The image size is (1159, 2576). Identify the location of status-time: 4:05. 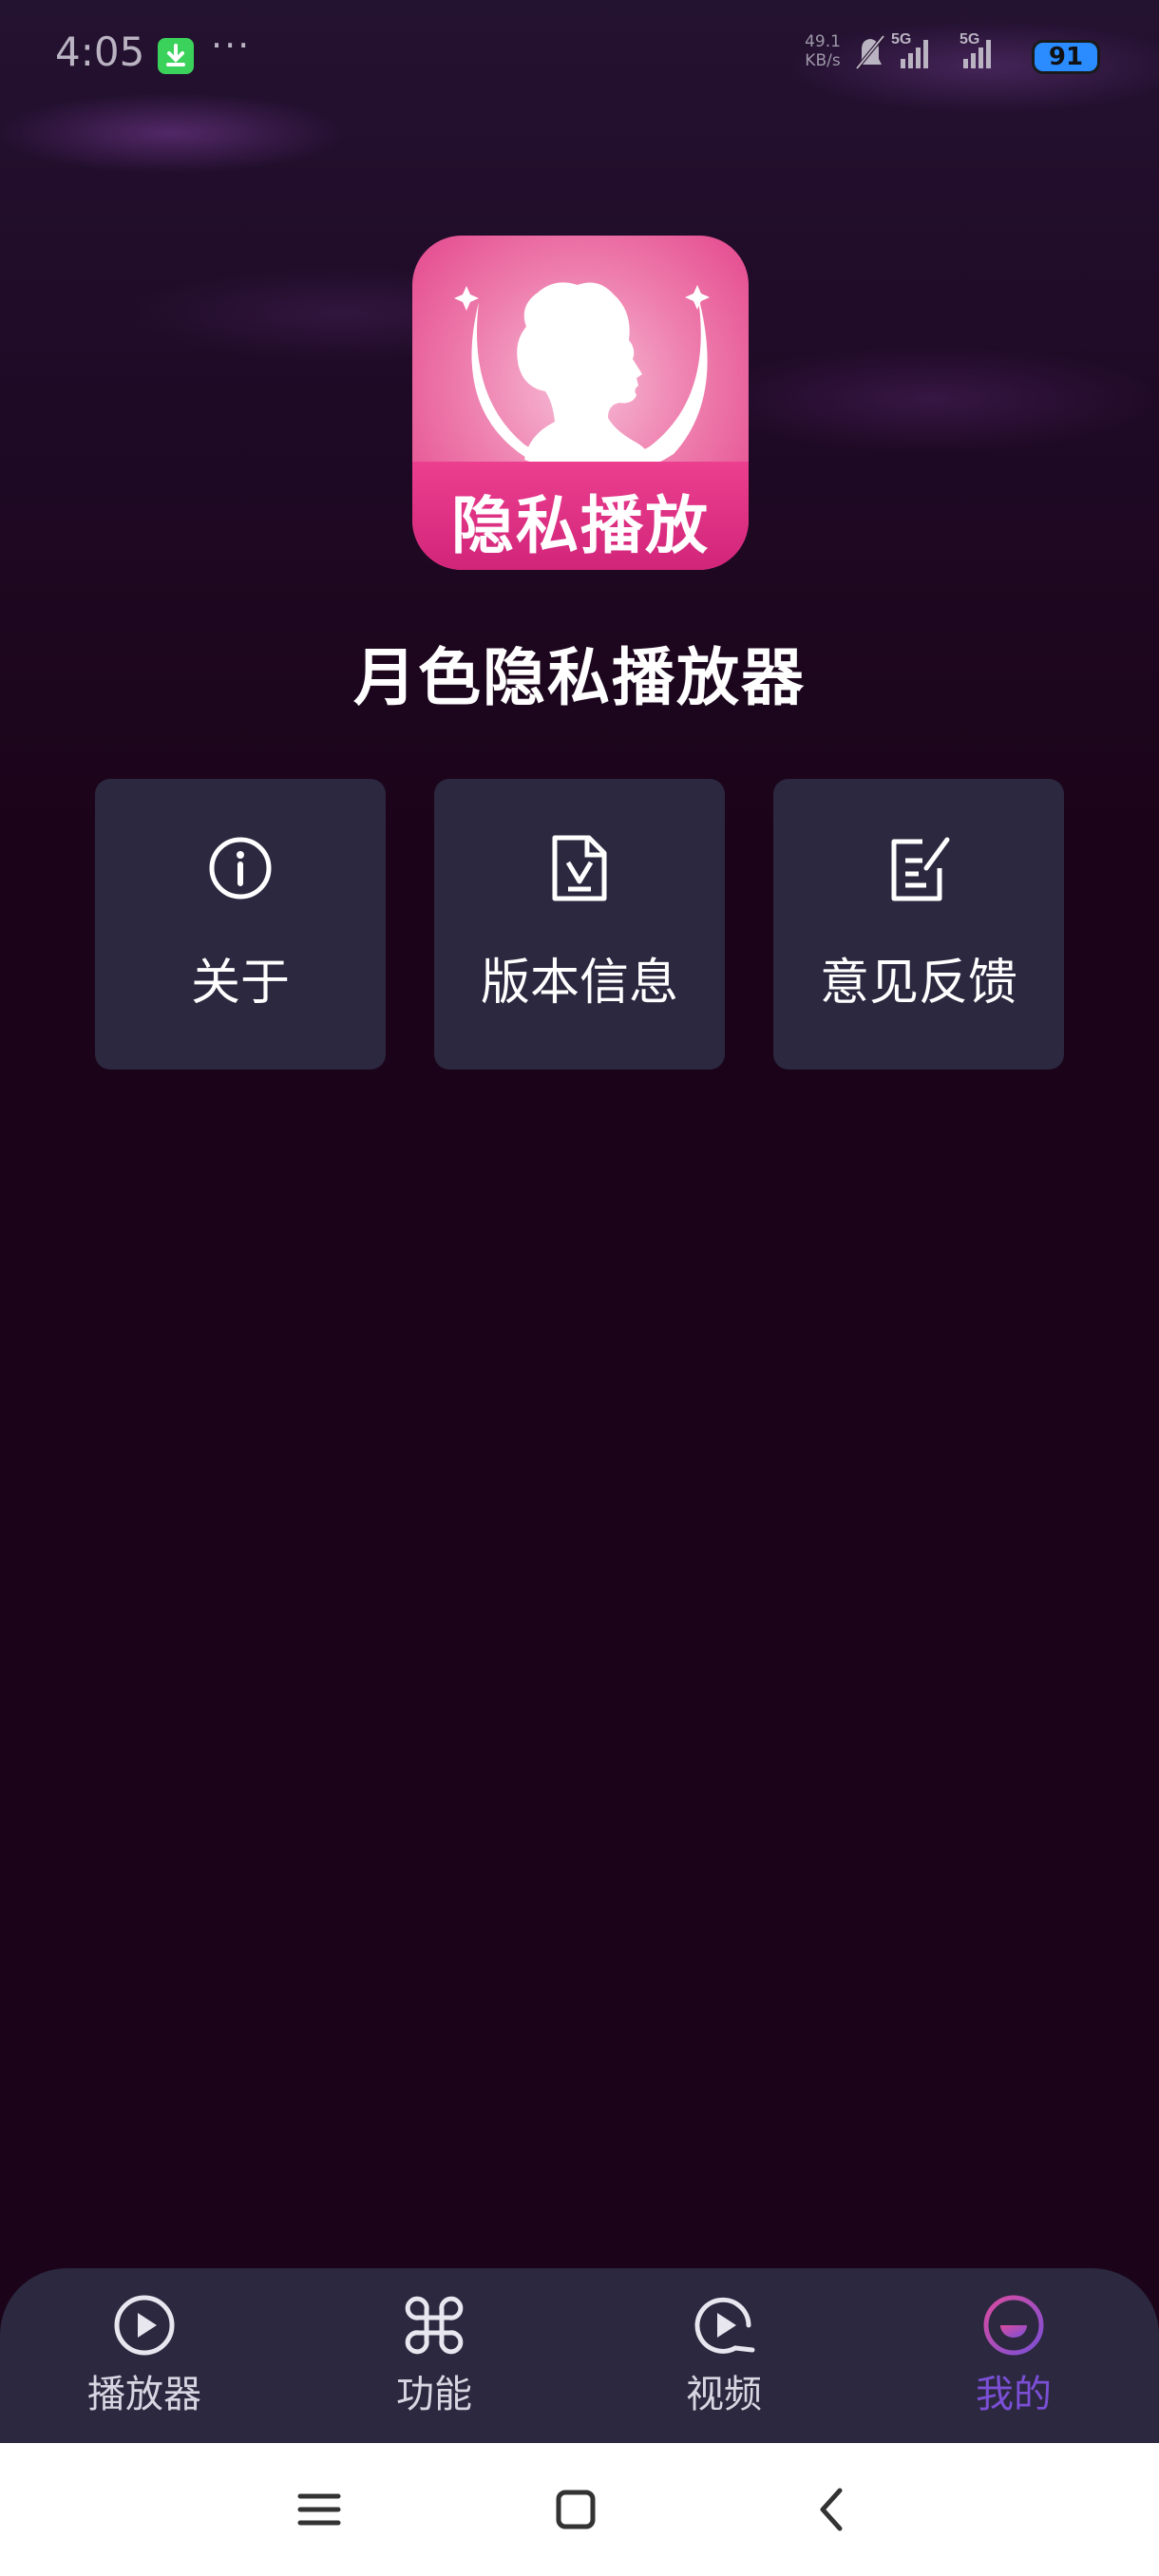
(100, 51).